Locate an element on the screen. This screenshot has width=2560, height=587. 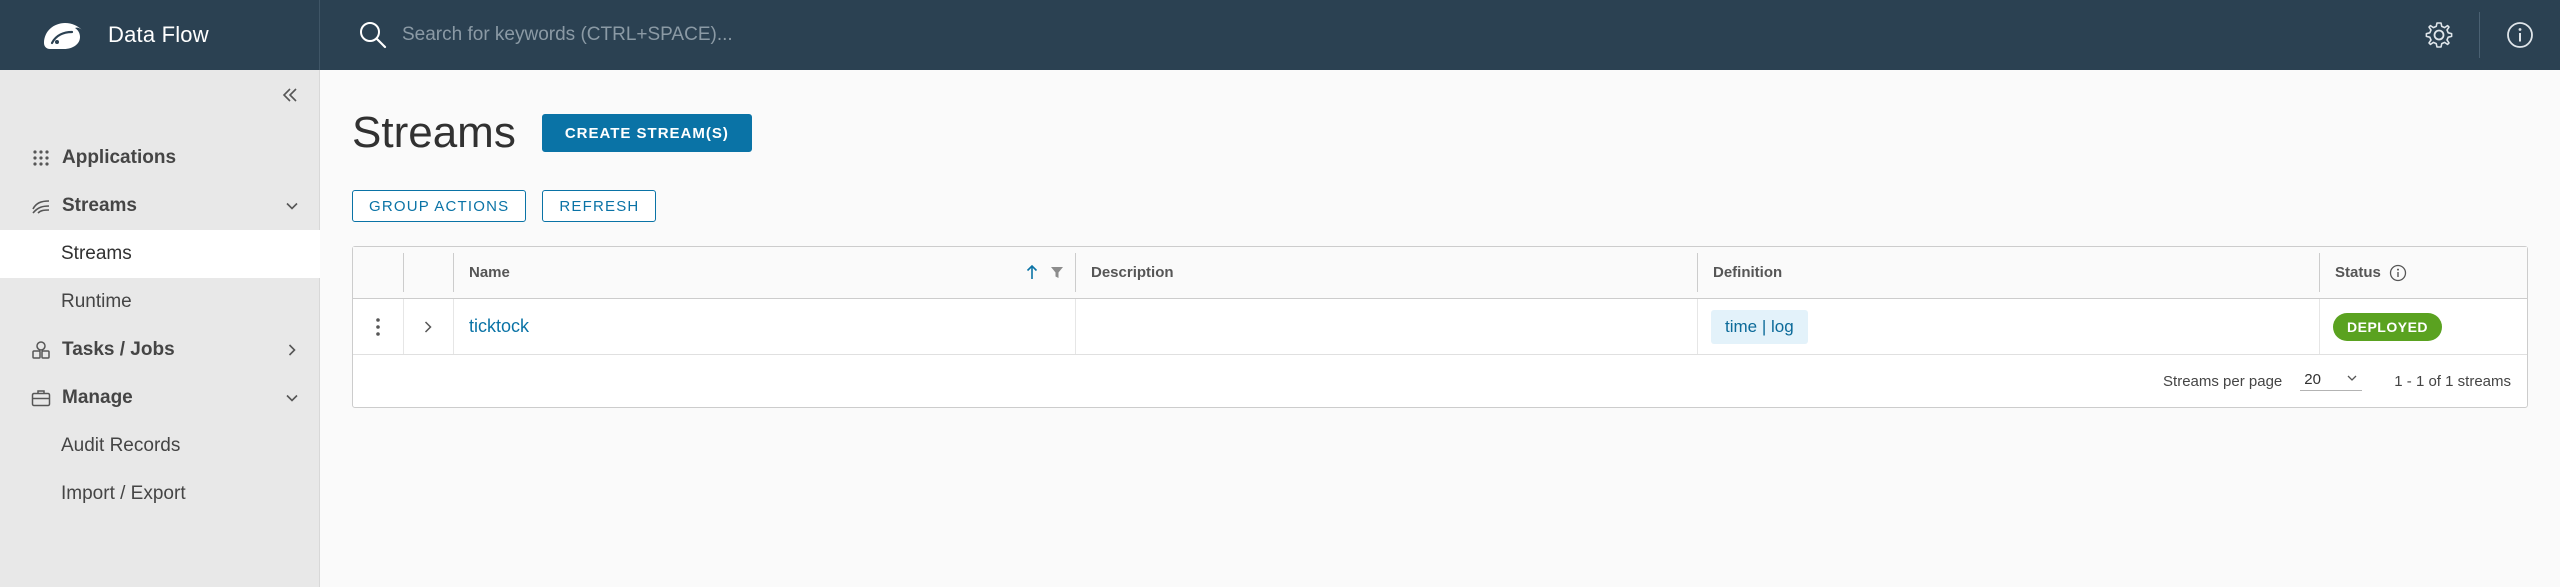
collapse-sidebar-icon is located at coordinates (290, 95).